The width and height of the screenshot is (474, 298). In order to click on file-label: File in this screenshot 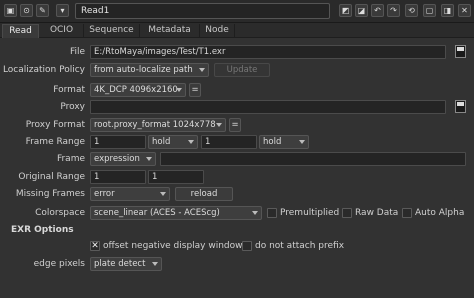, I will do `click(77, 52)`.